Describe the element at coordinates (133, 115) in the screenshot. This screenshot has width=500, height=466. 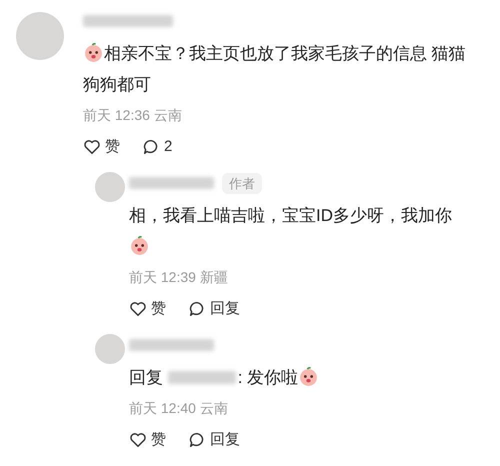
I see `comment-time: 前天 12:36 云南` at that location.